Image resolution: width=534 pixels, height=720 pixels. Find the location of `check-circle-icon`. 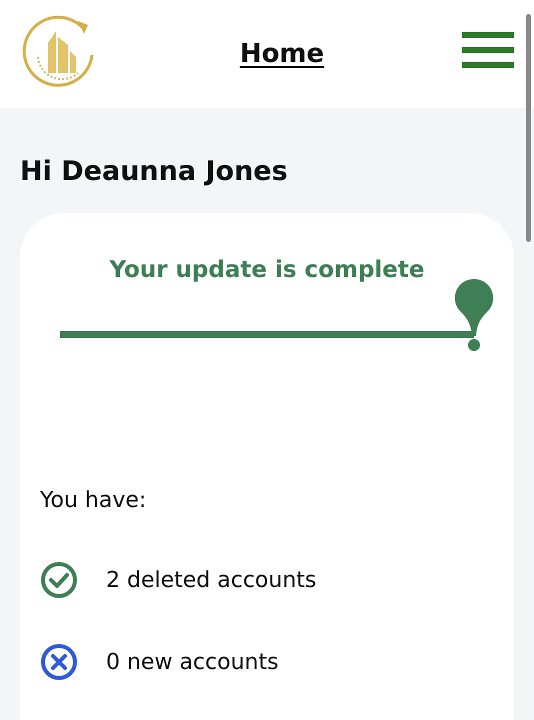

check-circle-icon is located at coordinates (59, 580).